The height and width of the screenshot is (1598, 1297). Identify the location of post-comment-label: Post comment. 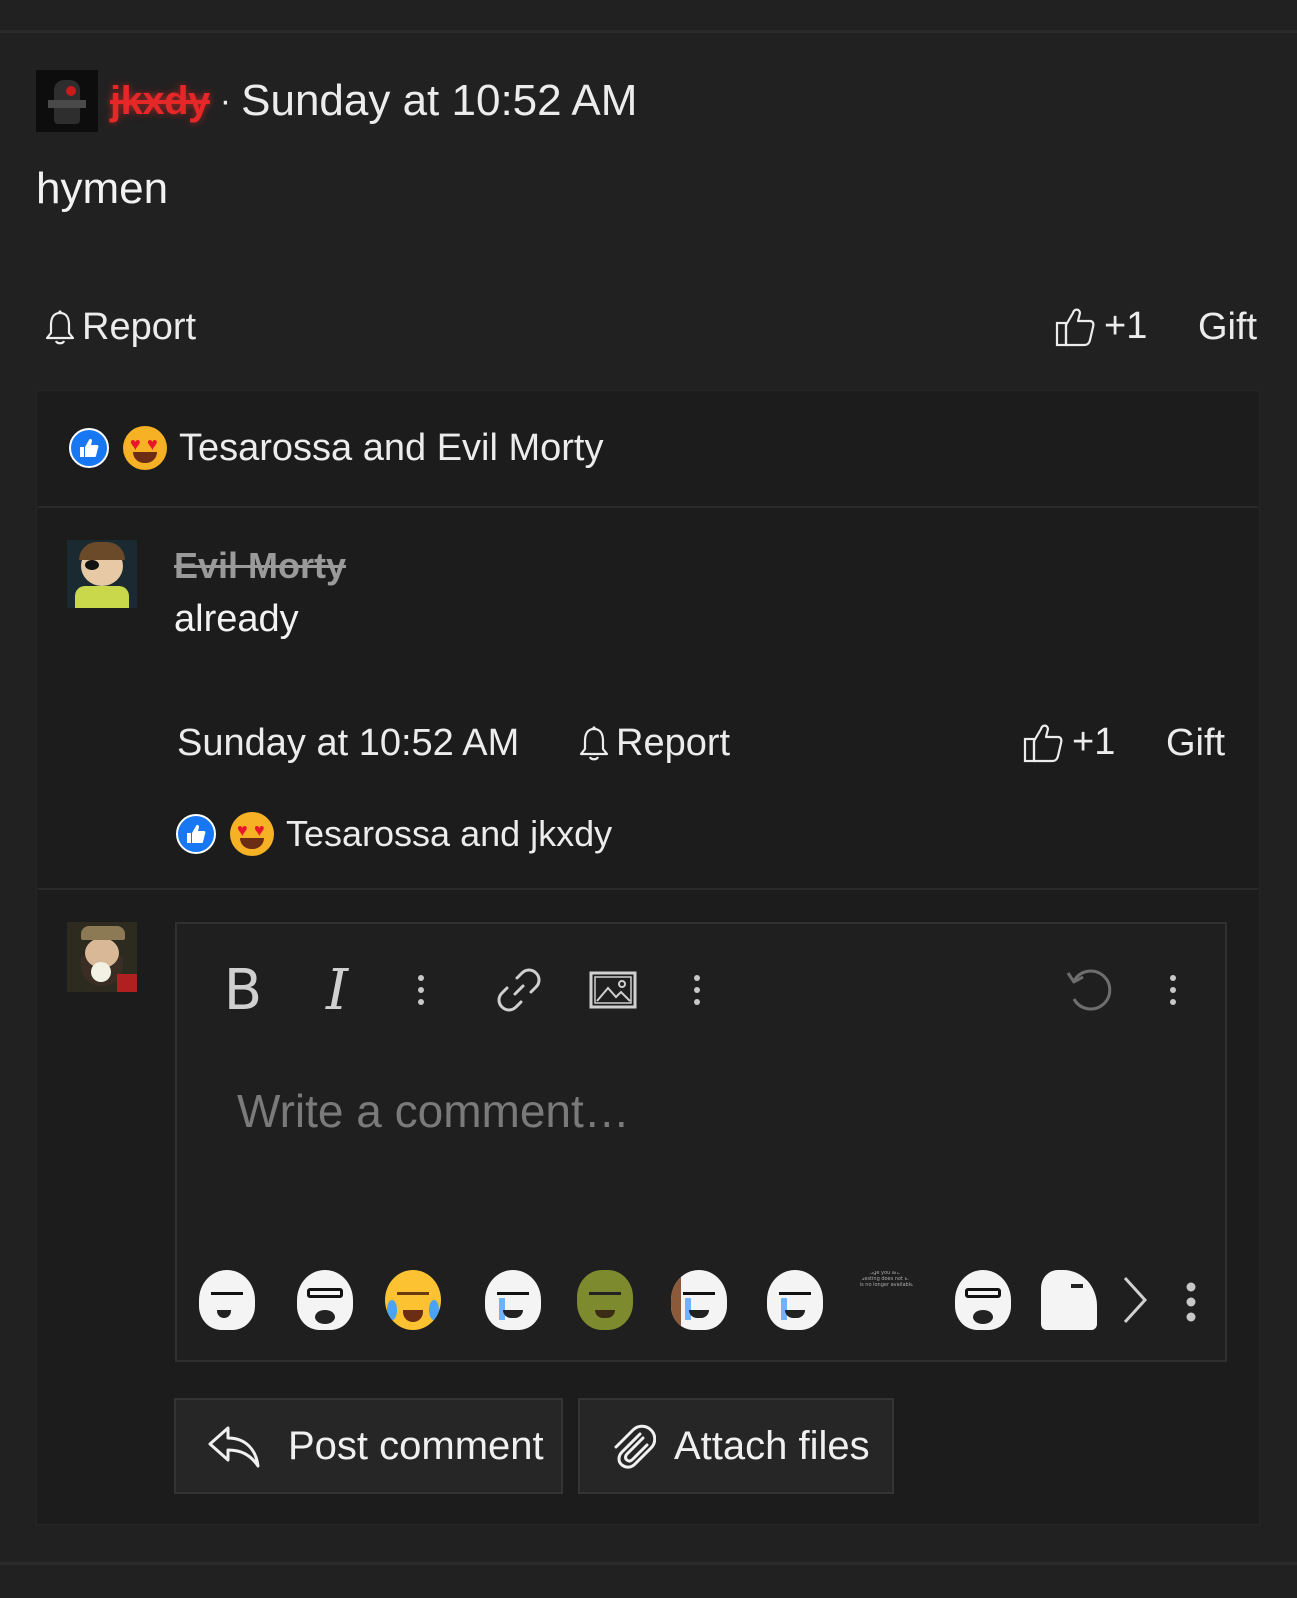
(416, 1445).